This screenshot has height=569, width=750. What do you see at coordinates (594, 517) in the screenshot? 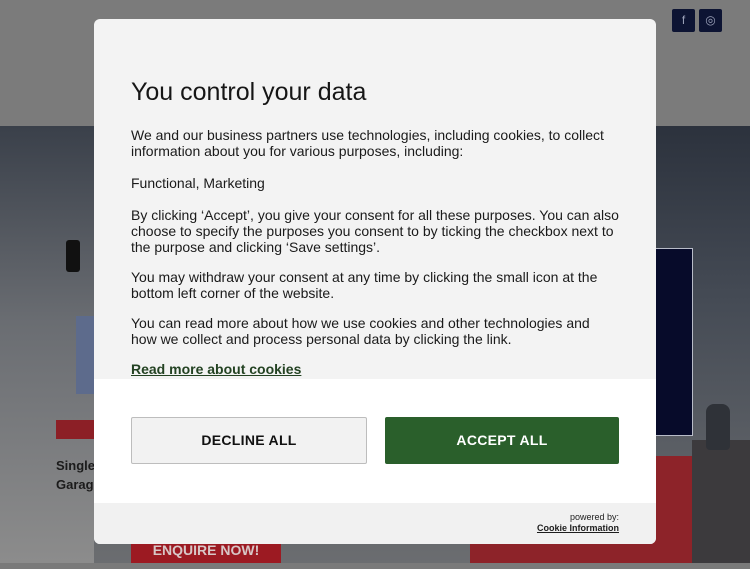
I see `powered-by-label: powered by:` at bounding box center [594, 517].